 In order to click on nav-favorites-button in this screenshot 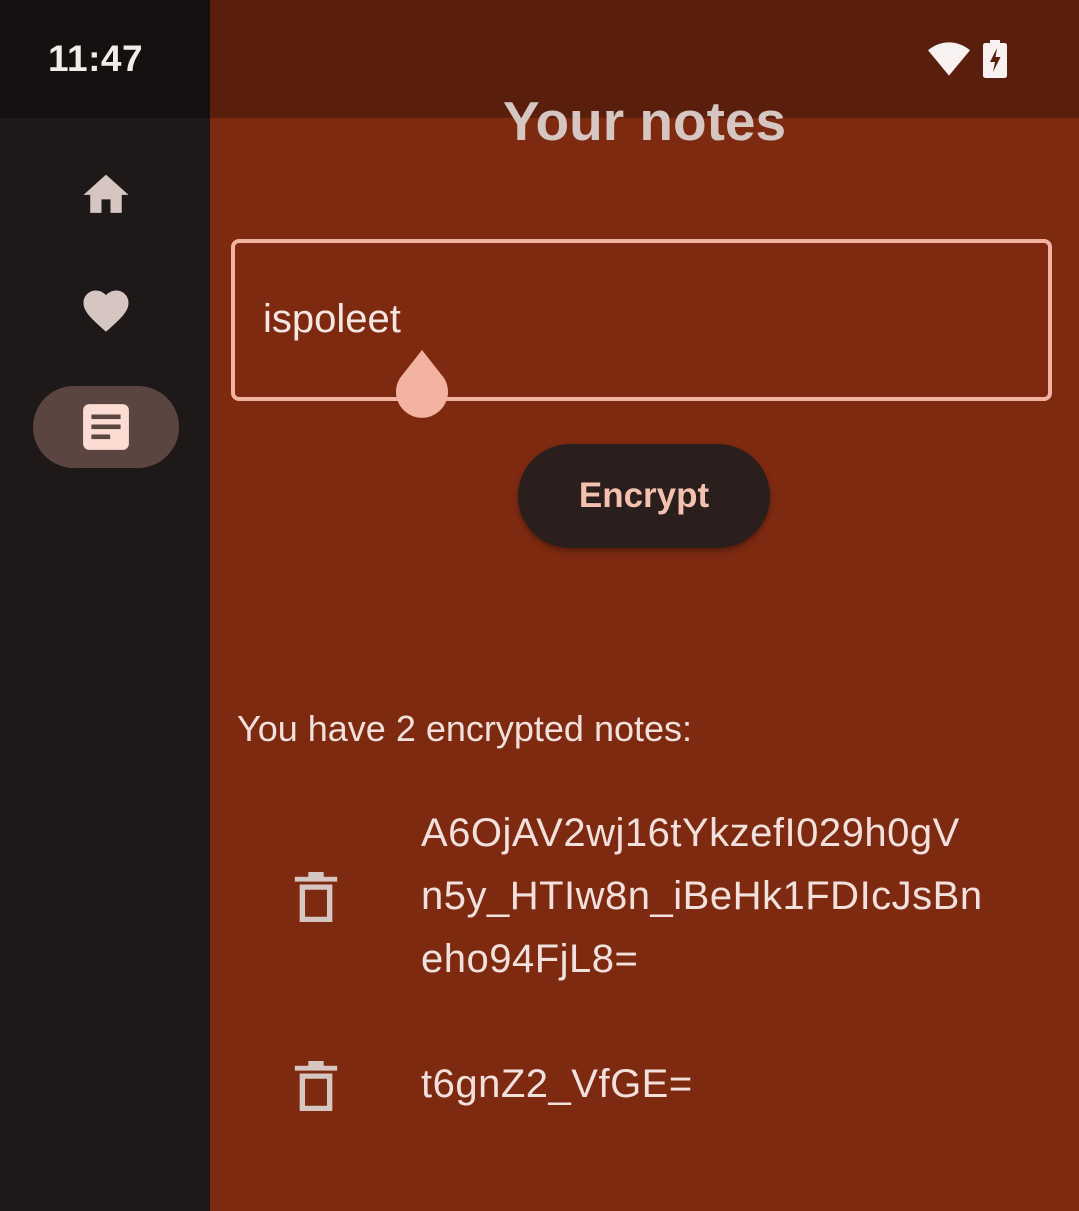, I will do `click(106, 313)`.